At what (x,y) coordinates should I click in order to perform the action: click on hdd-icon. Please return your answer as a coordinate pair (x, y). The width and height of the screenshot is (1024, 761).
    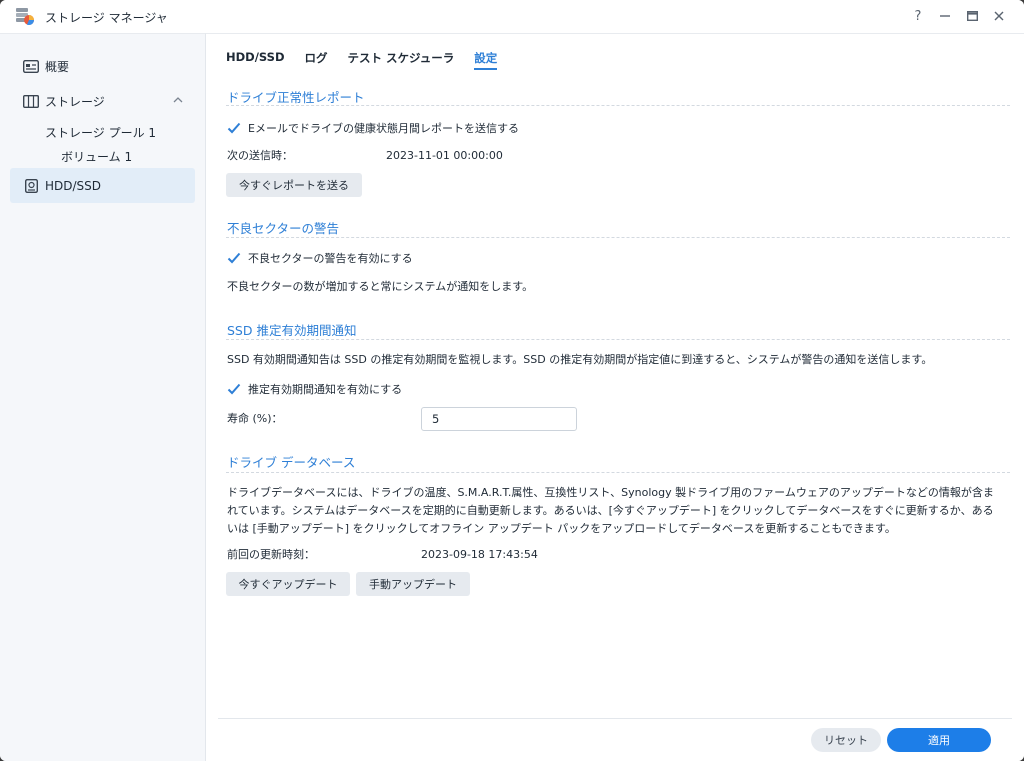
    Looking at the image, I should click on (31, 185).